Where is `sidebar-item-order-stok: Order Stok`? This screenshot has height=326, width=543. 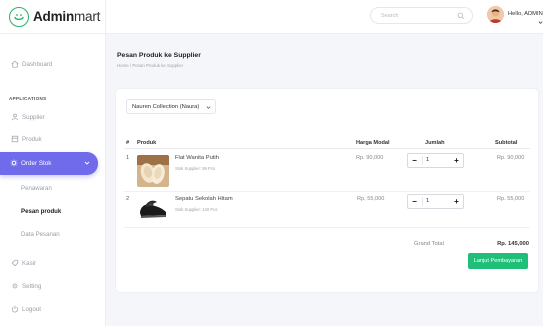 sidebar-item-order-stok: Order Stok is located at coordinates (49, 163).